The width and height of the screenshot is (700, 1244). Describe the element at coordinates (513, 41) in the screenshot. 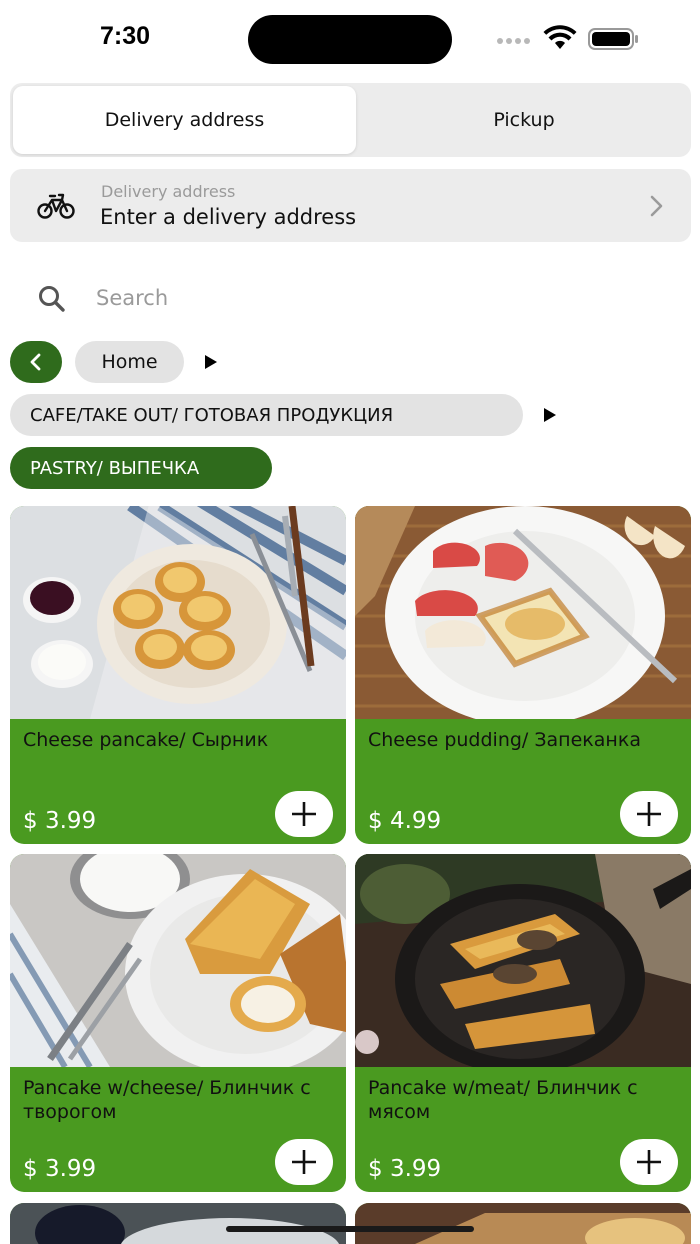

I see `cellular-signal-icon` at that location.